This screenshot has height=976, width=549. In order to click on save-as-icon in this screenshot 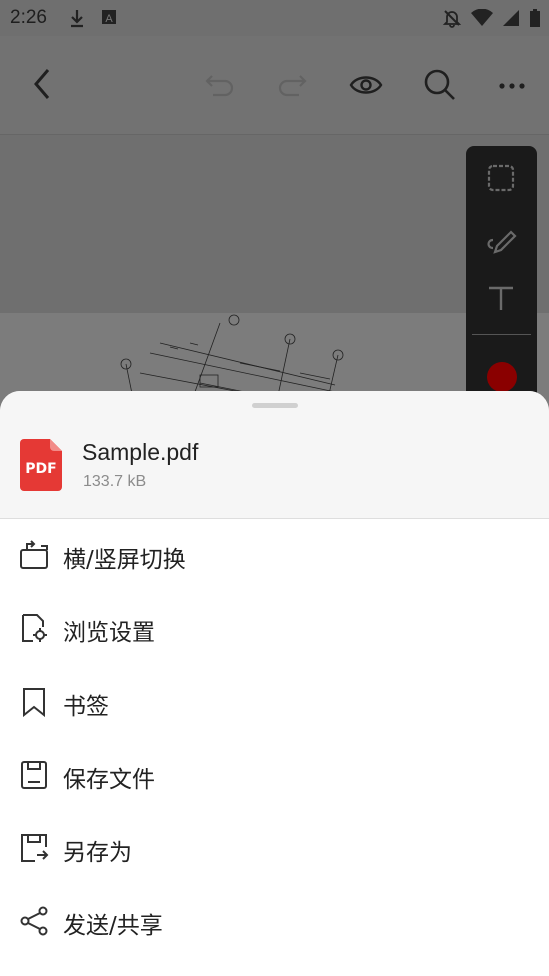, I will do `click(35, 848)`.